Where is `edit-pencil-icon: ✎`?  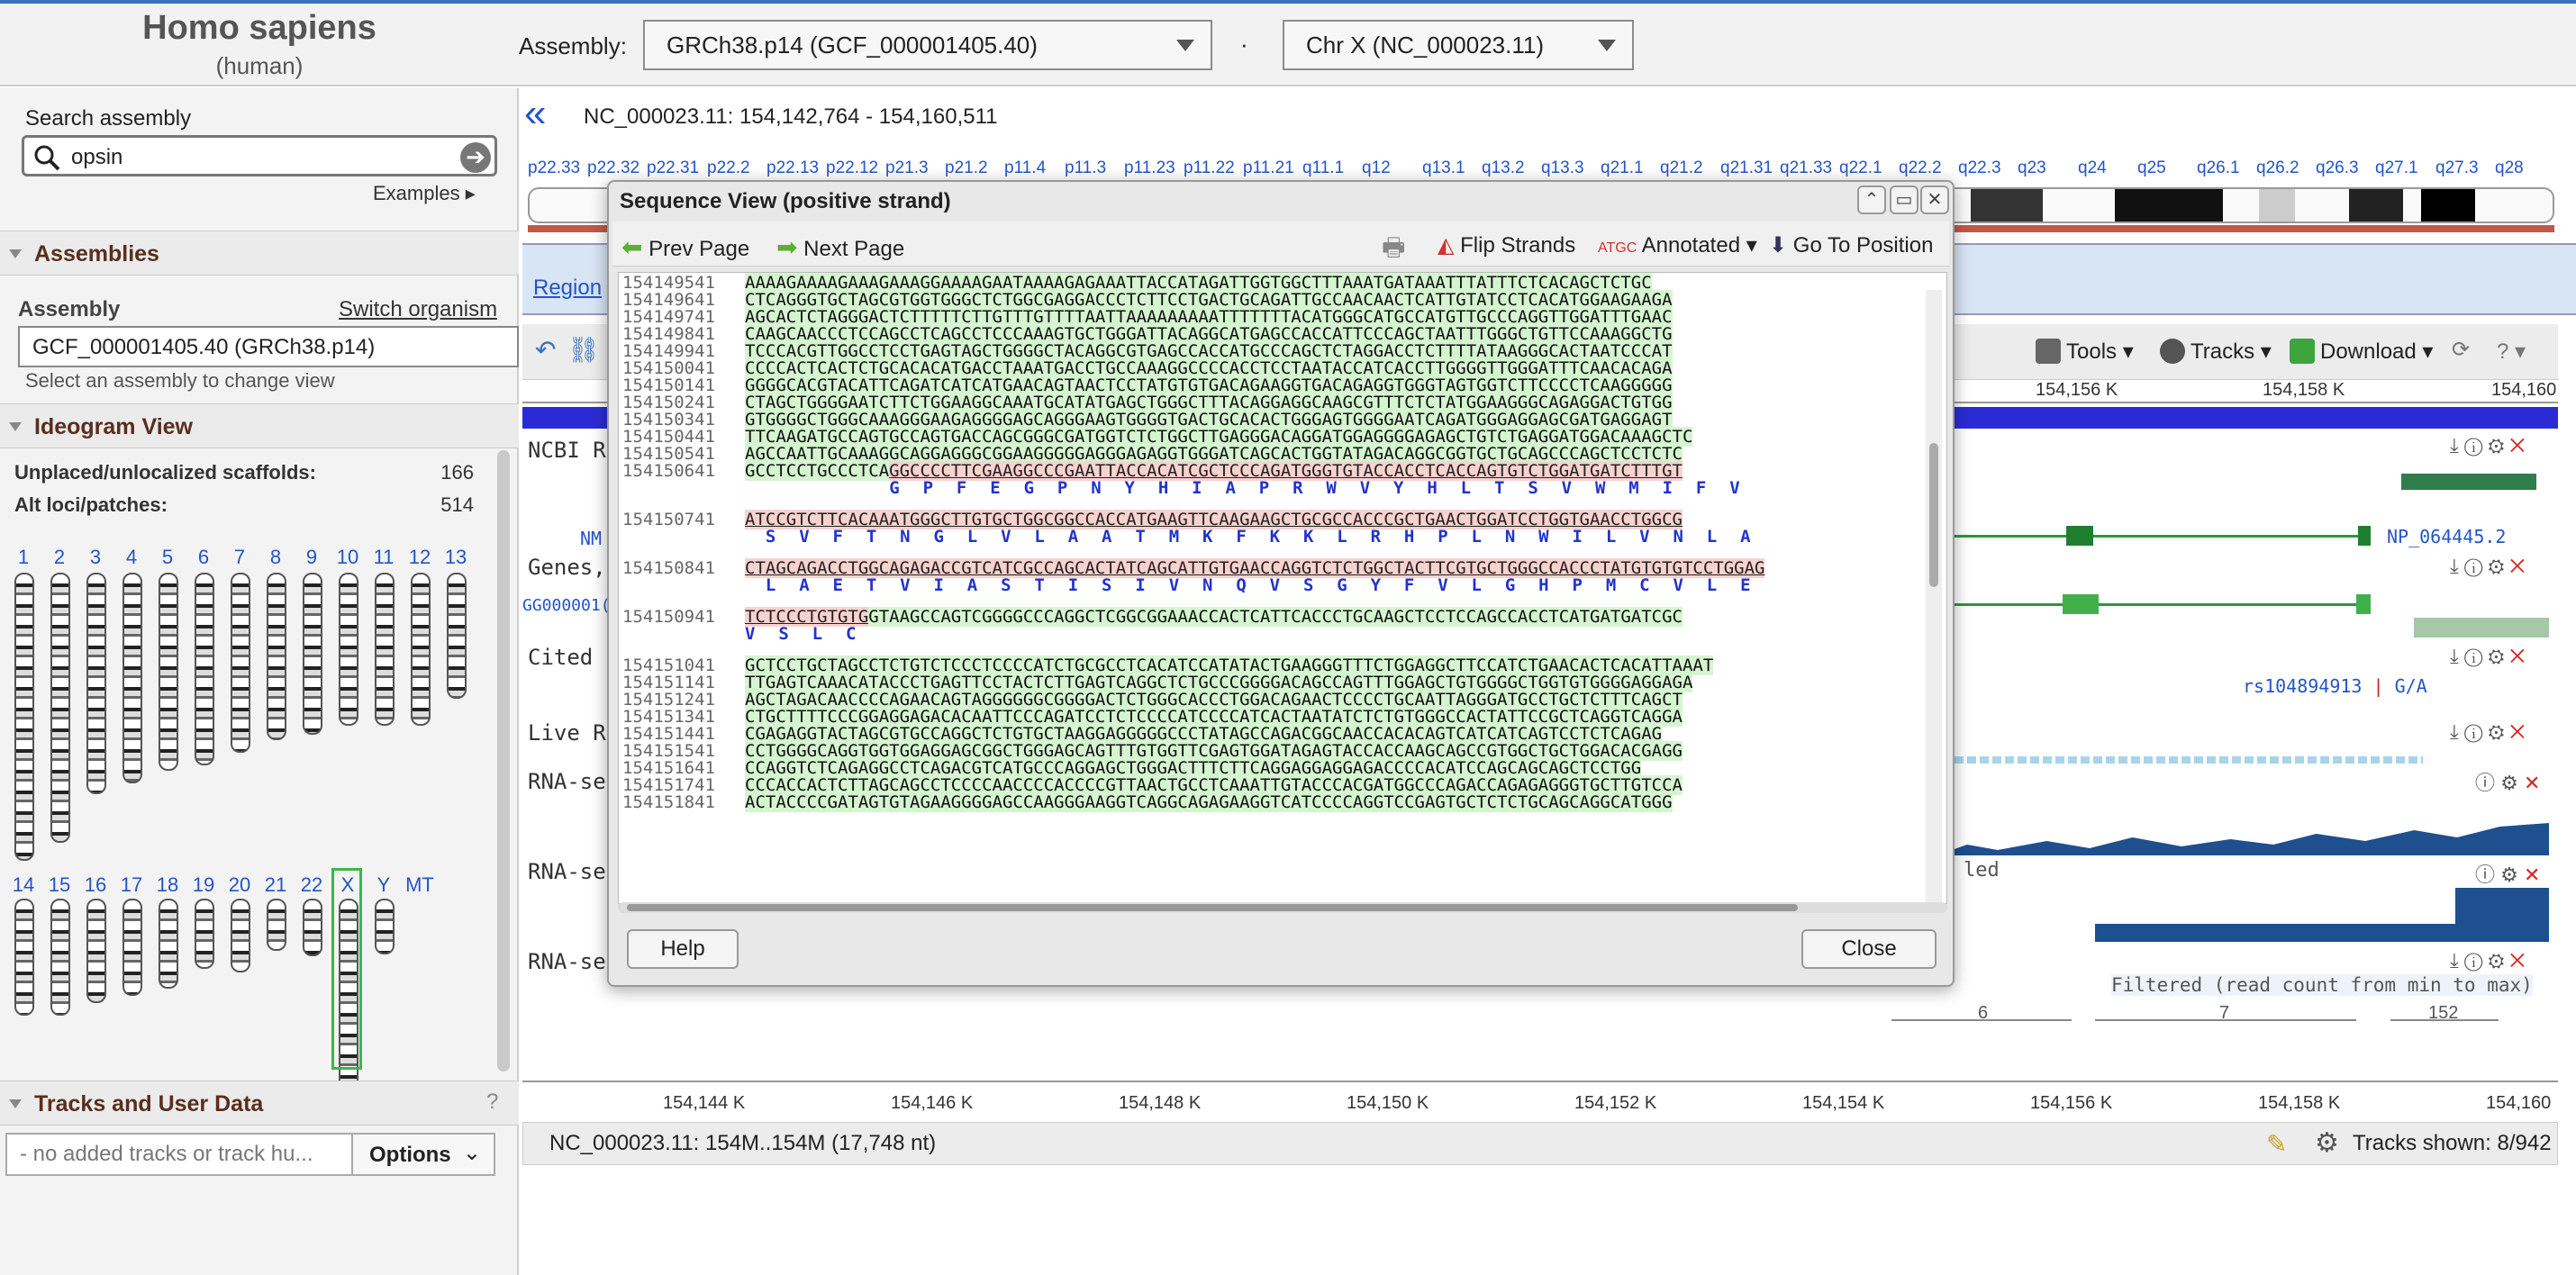 edit-pencil-icon: ✎ is located at coordinates (2276, 1144).